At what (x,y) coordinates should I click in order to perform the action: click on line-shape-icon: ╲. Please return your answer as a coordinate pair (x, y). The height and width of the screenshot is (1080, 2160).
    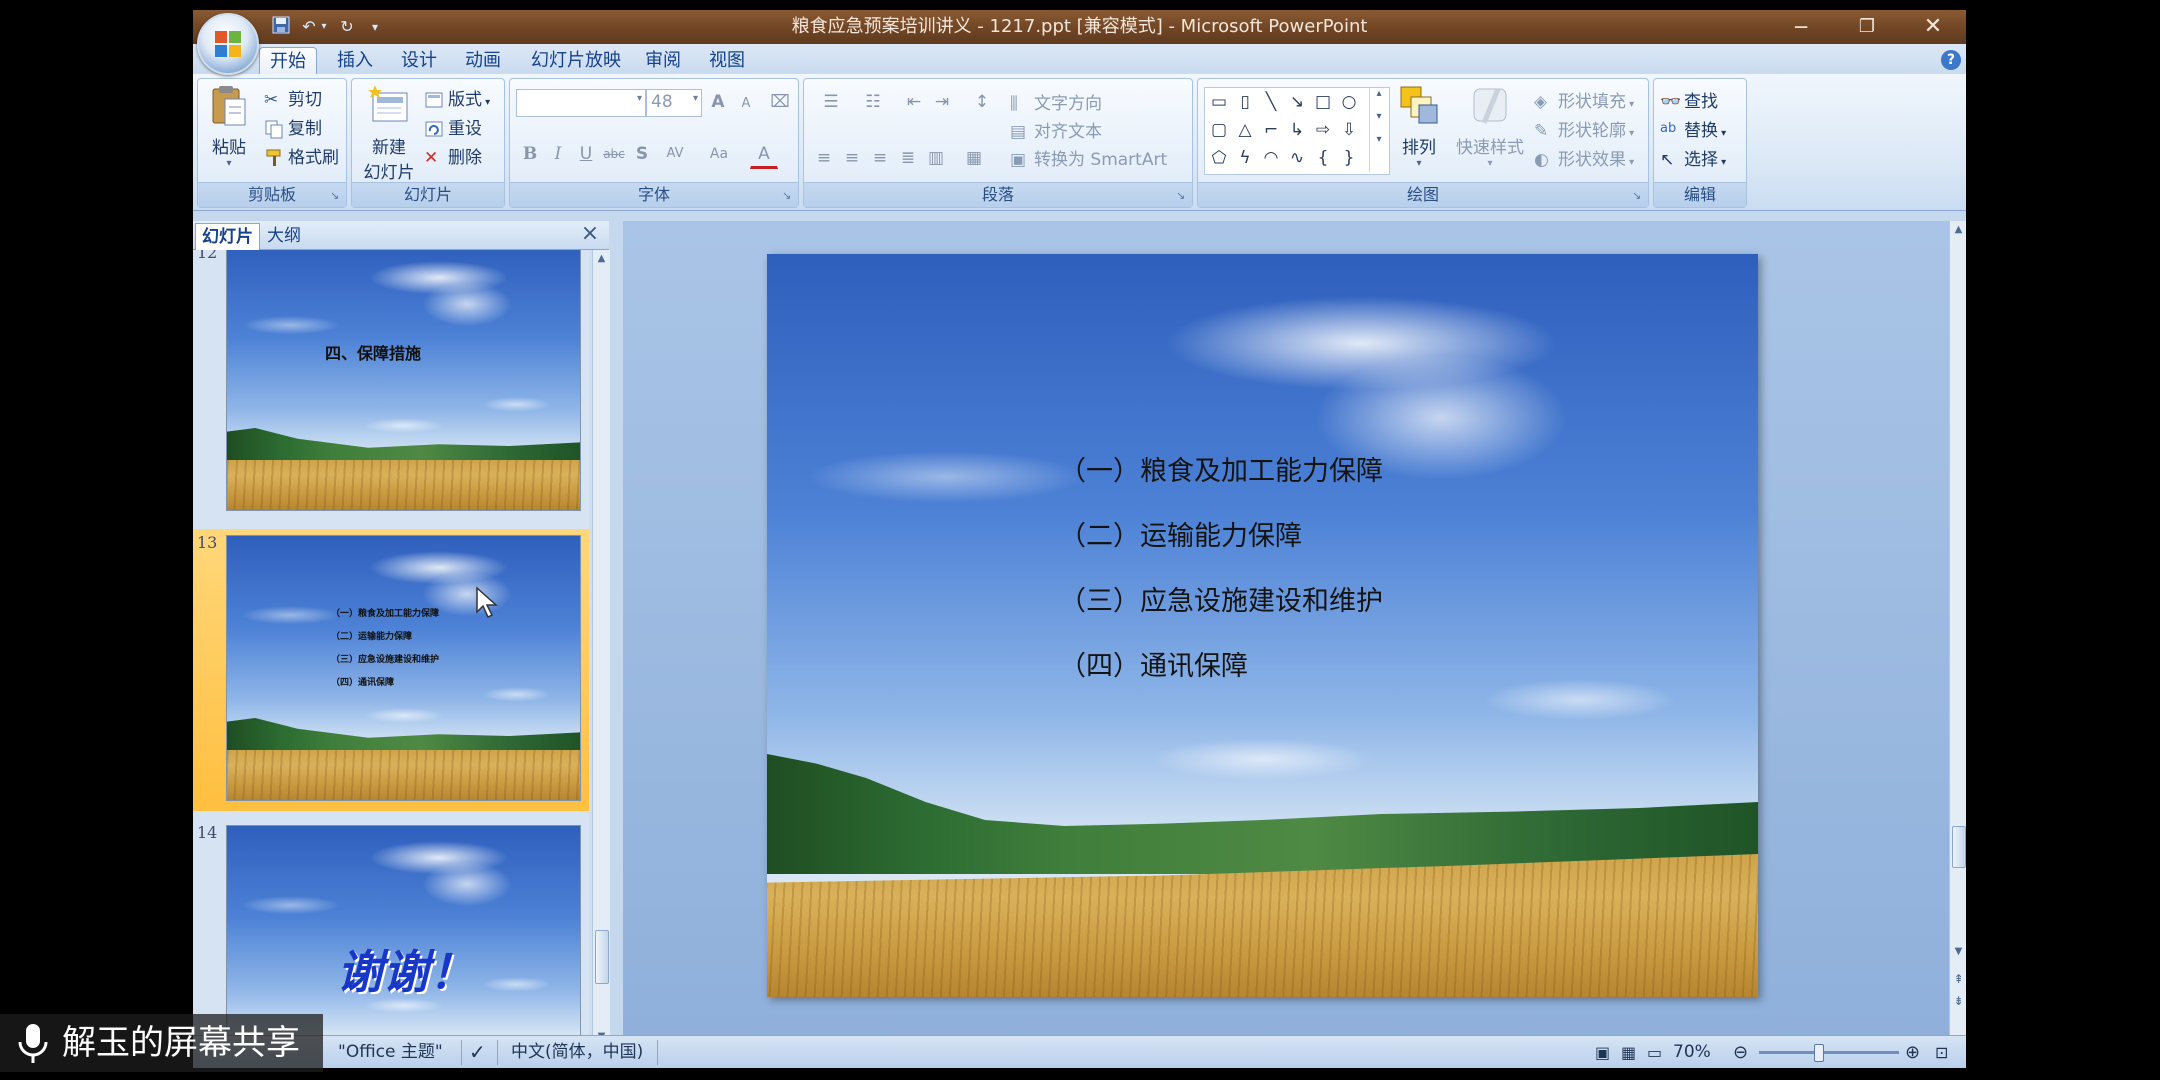
    Looking at the image, I should click on (1271, 102).